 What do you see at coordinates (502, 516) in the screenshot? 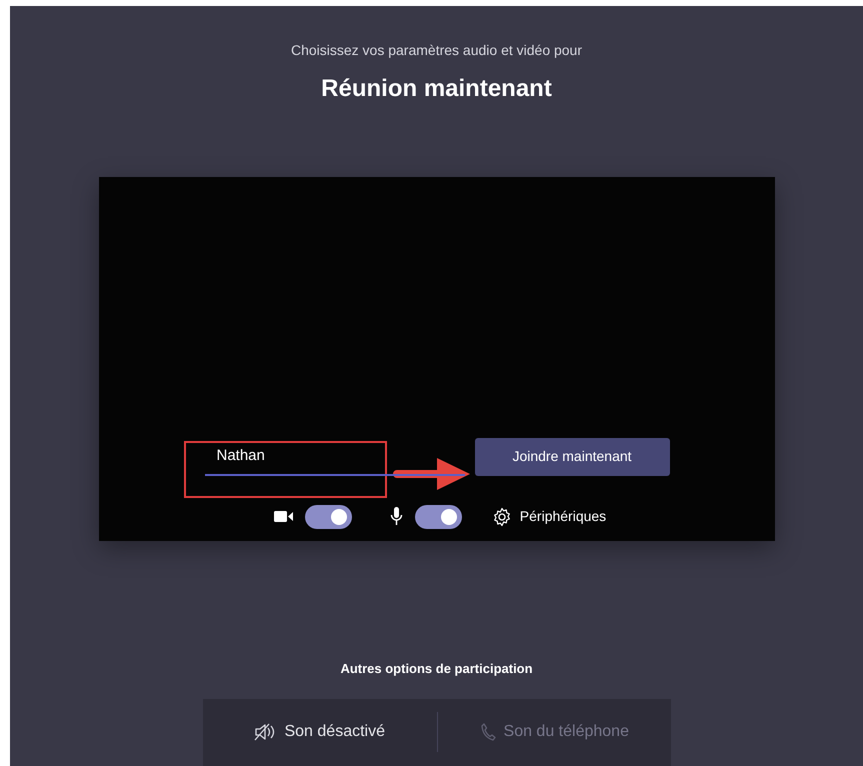
I see `settings-icon` at bounding box center [502, 516].